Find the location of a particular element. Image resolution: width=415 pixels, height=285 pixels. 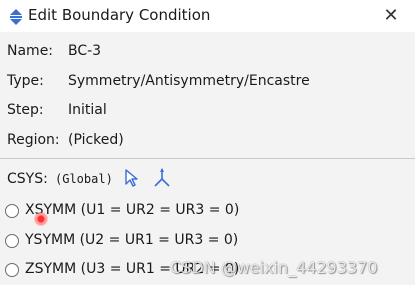

section-divider is located at coordinates (207, 158).